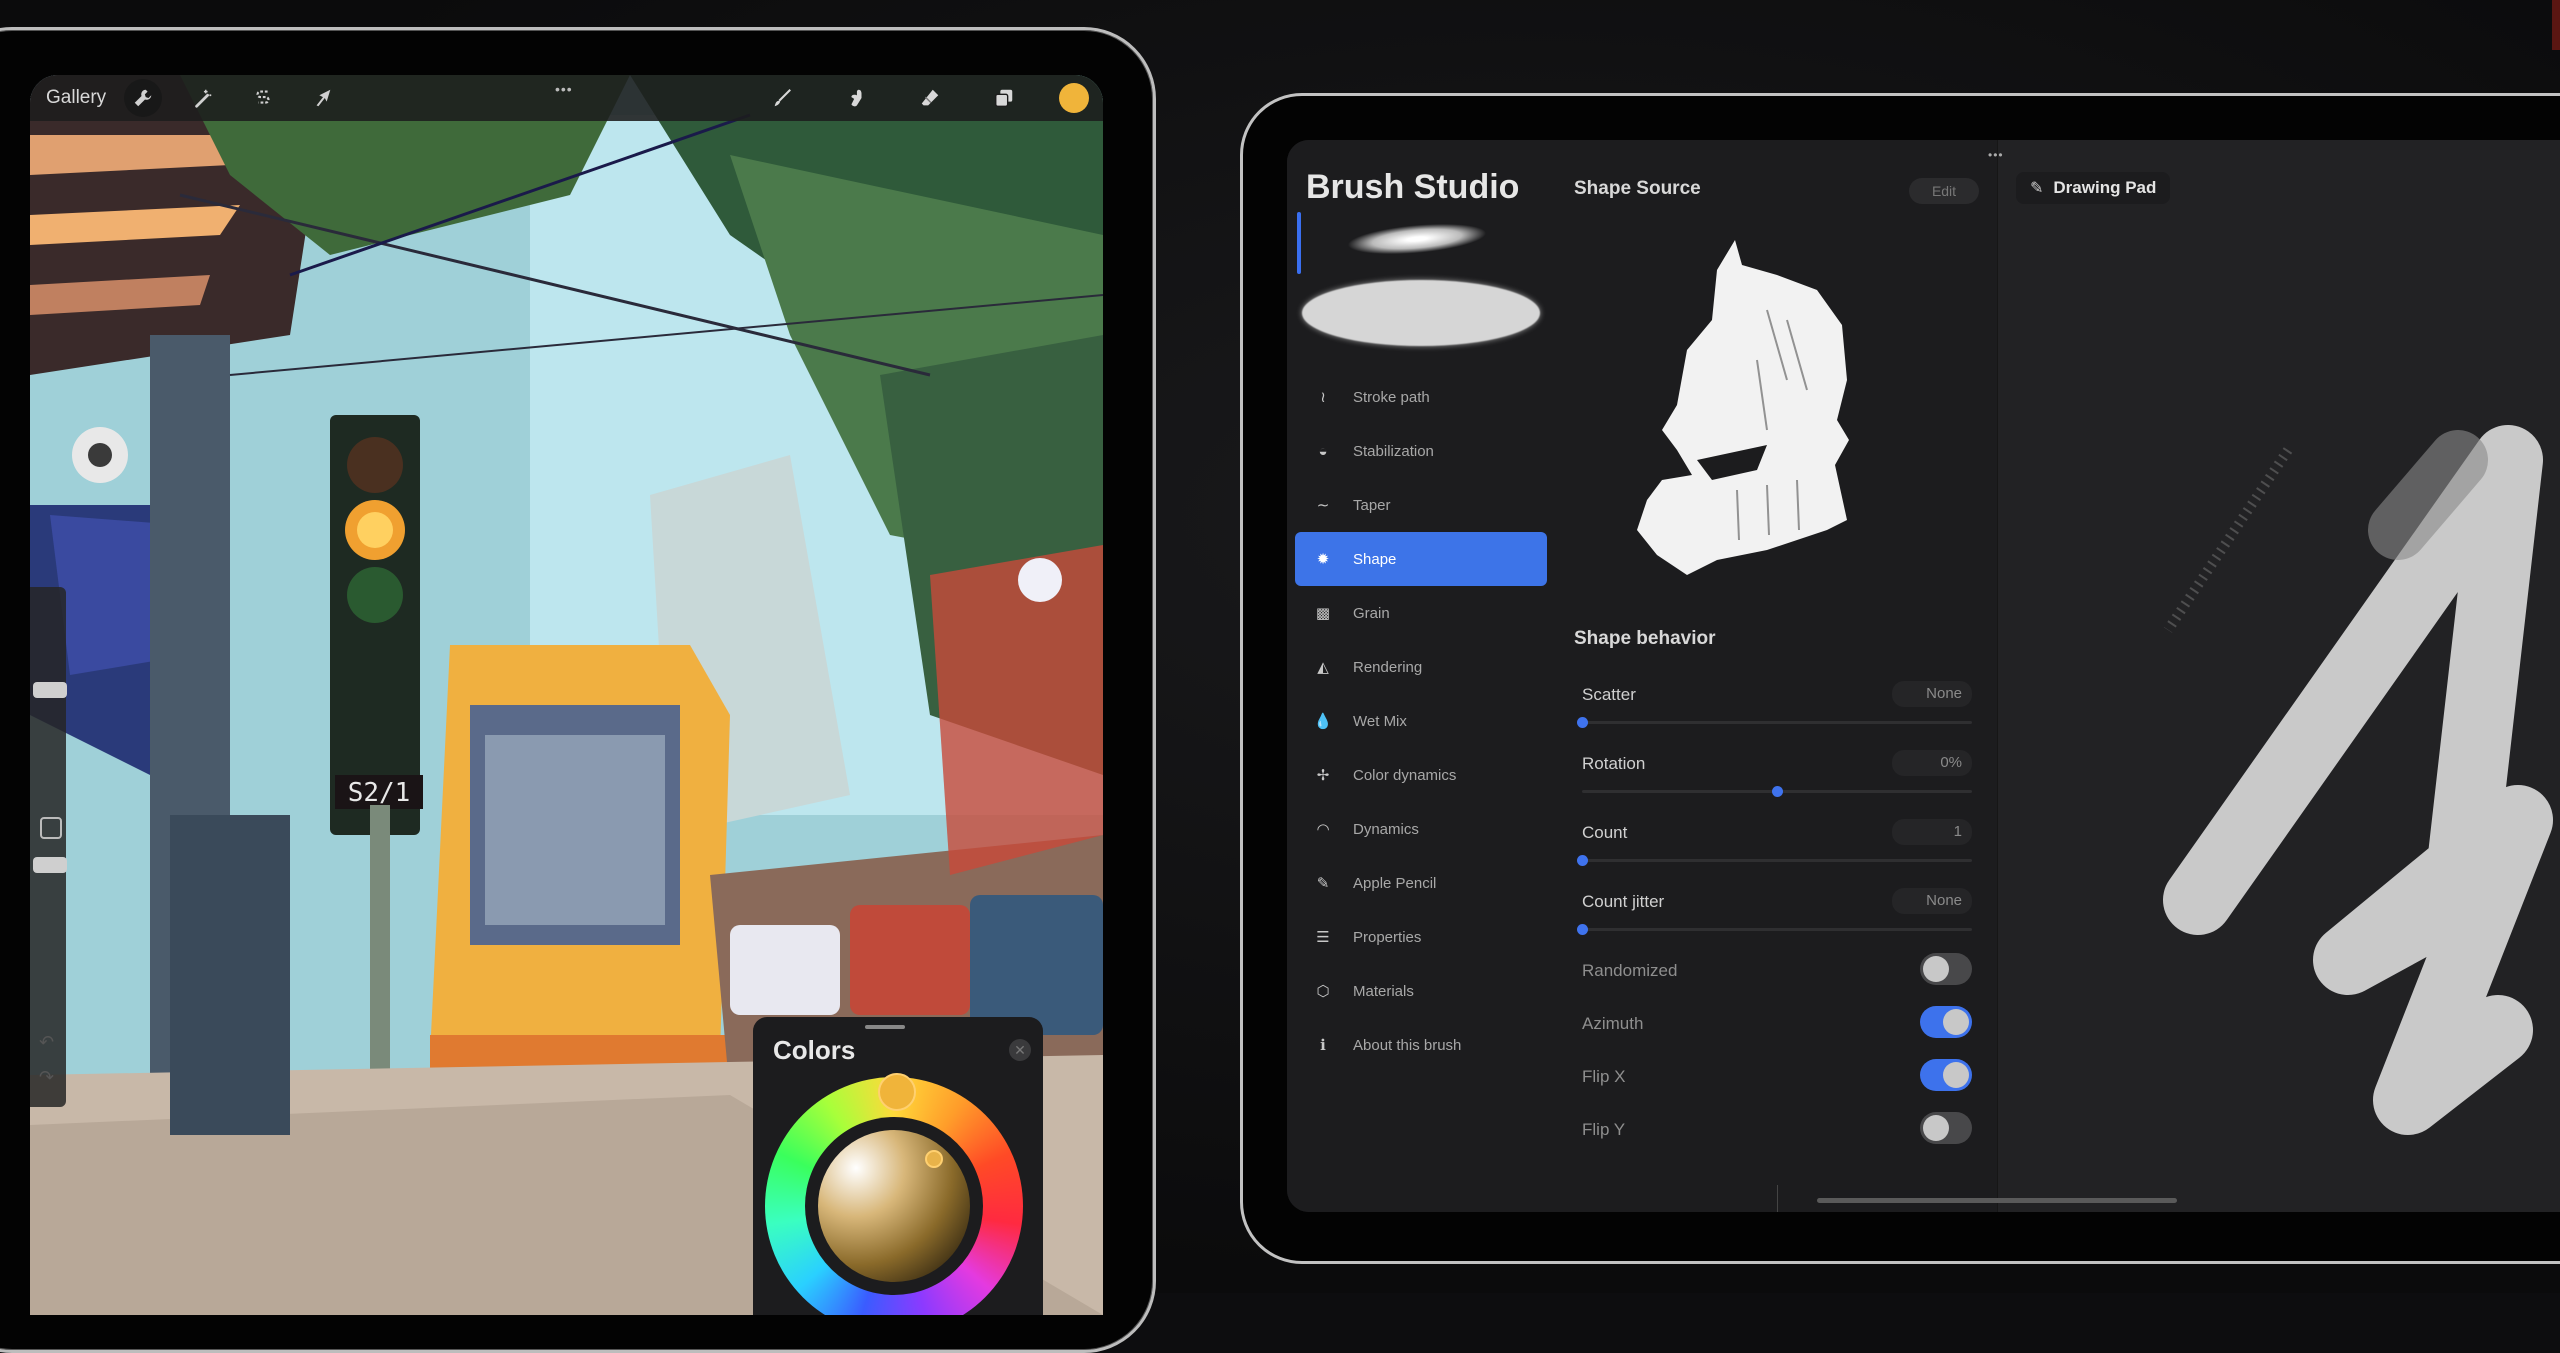  What do you see at coordinates (379, 793) in the screenshot?
I see `tram-sign-text: S2/1` at bounding box center [379, 793].